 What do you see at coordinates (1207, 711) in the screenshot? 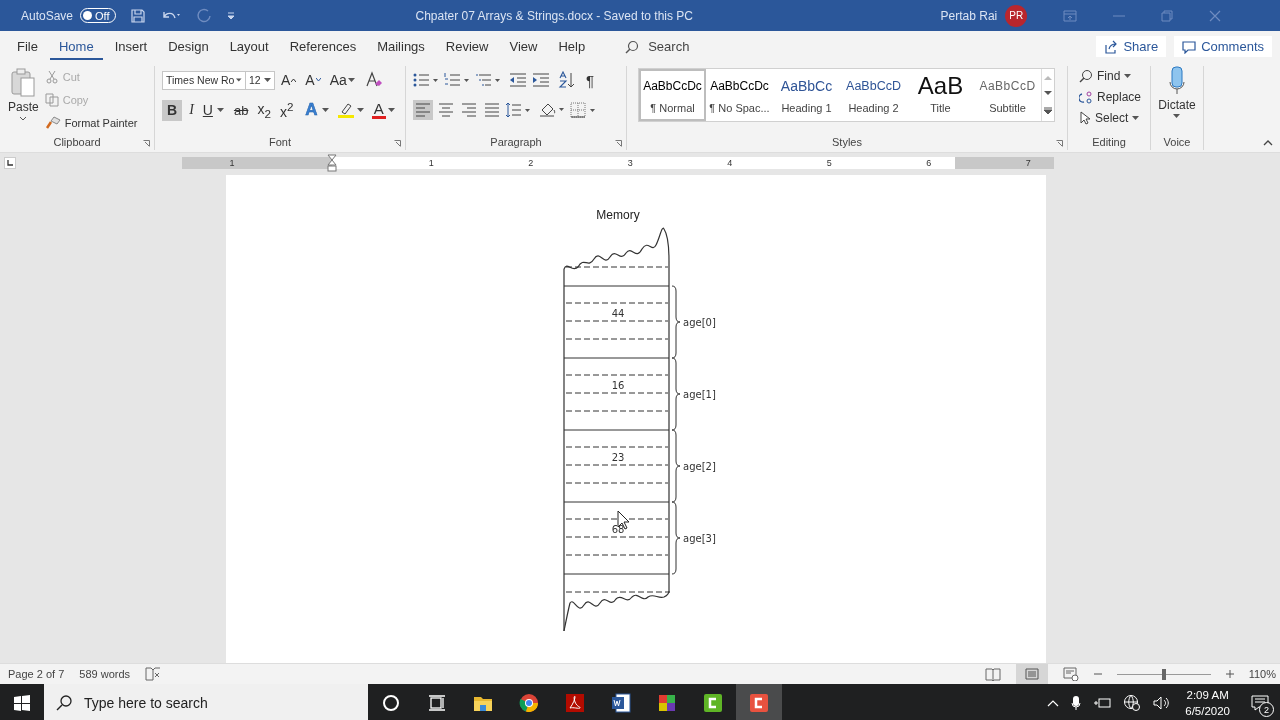
I see `clock-date: 6/5/2020` at bounding box center [1207, 711].